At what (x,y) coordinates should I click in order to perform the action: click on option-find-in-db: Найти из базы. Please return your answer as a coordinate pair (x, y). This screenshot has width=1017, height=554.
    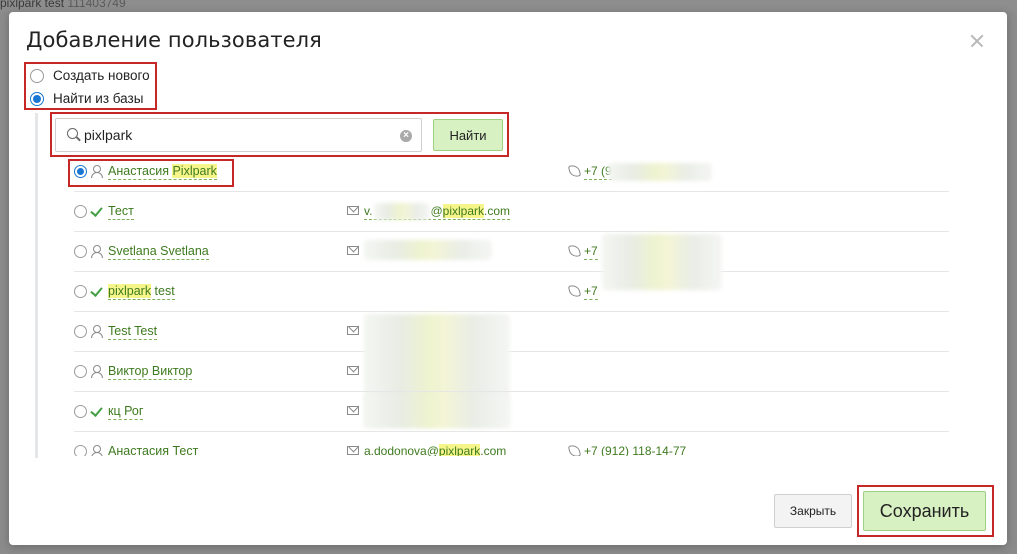
    Looking at the image, I should click on (86, 98).